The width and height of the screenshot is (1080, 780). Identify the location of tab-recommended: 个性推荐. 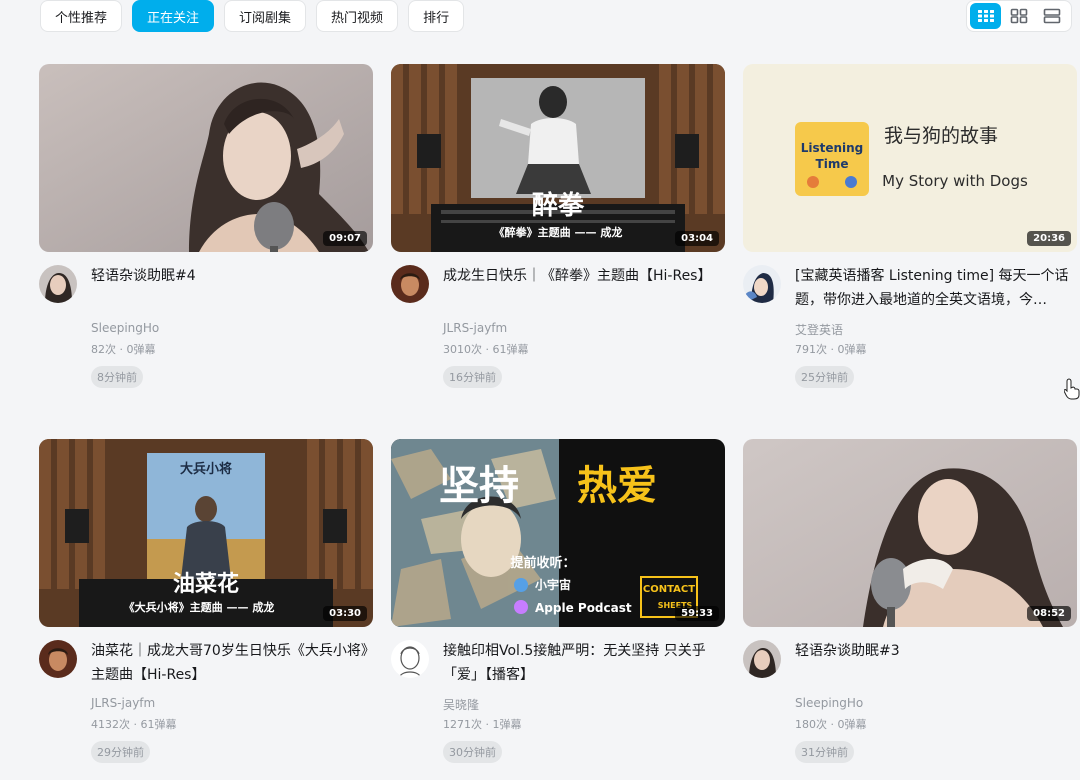
(81, 16).